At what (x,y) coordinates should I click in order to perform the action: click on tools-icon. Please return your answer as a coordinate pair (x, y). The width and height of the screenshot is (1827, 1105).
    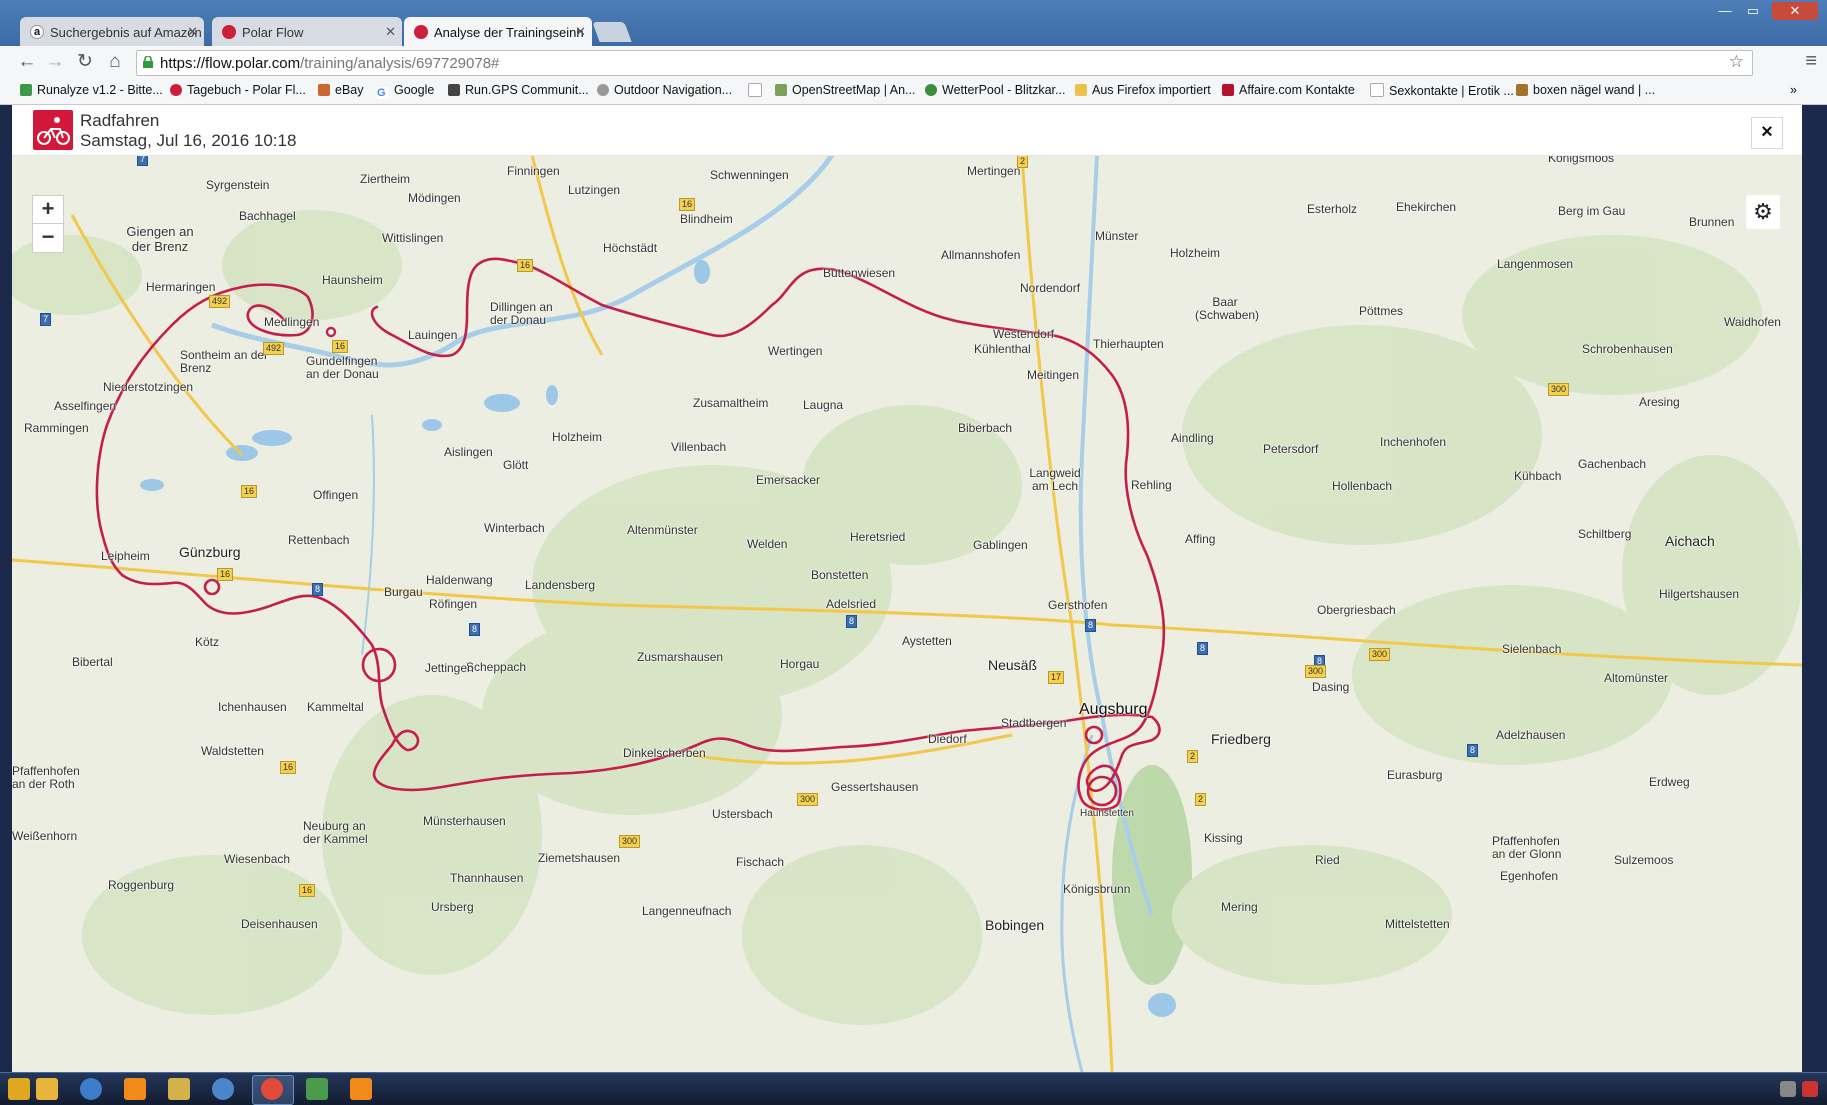
    Looking at the image, I should click on (179, 1089).